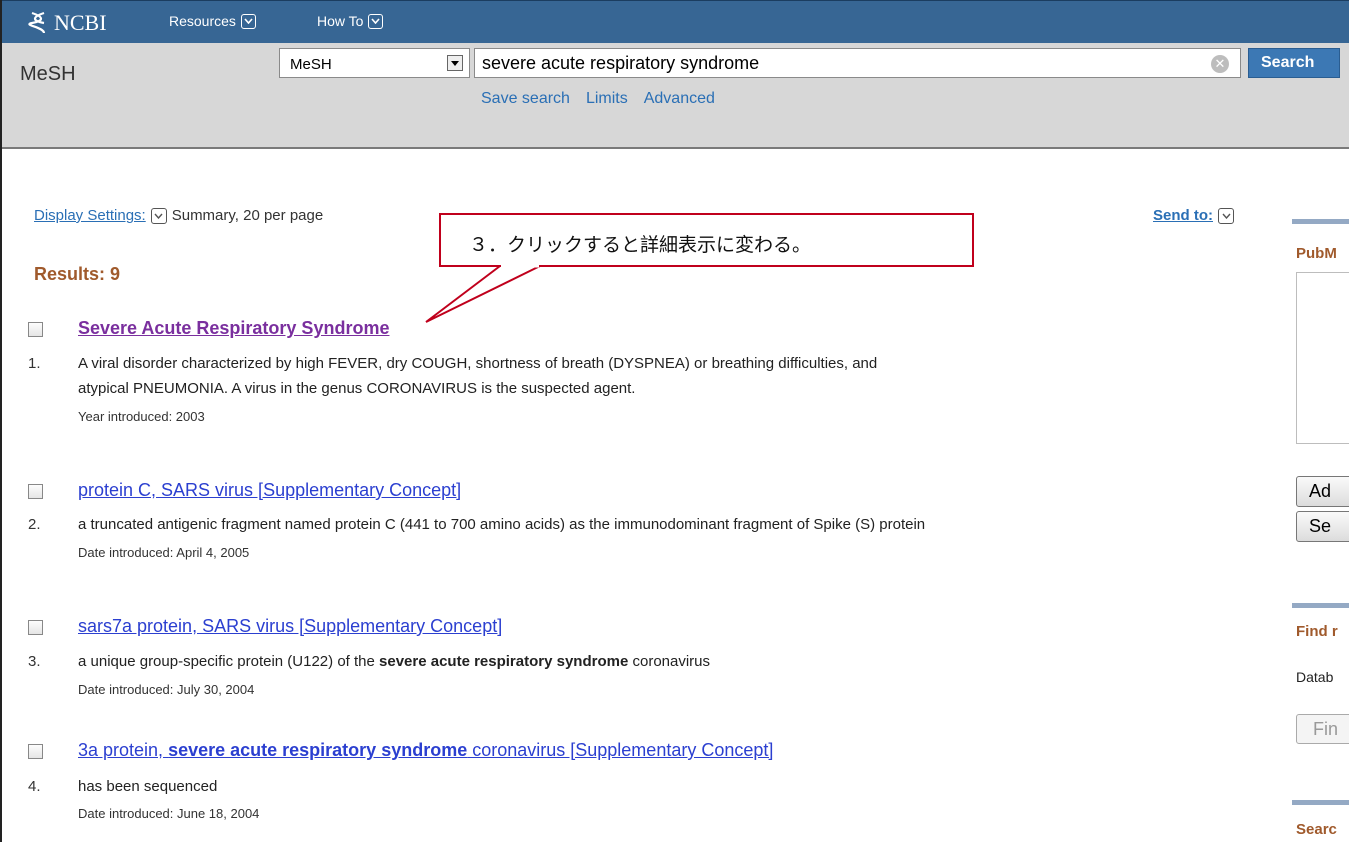 The height and width of the screenshot is (842, 1349). Describe the element at coordinates (1220, 64) in the screenshot. I see `clear-search-icon: ✕` at that location.